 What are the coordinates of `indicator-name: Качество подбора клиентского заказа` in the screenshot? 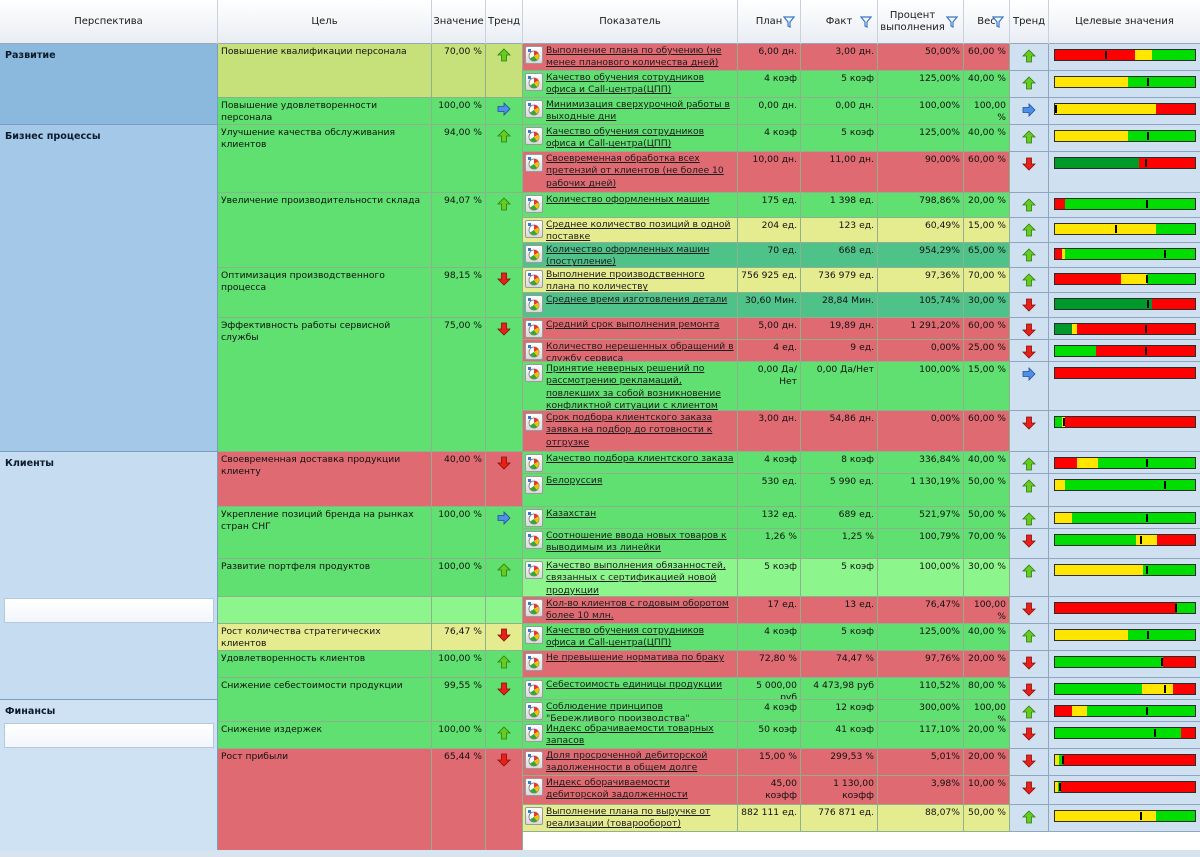 It's located at (639, 462).